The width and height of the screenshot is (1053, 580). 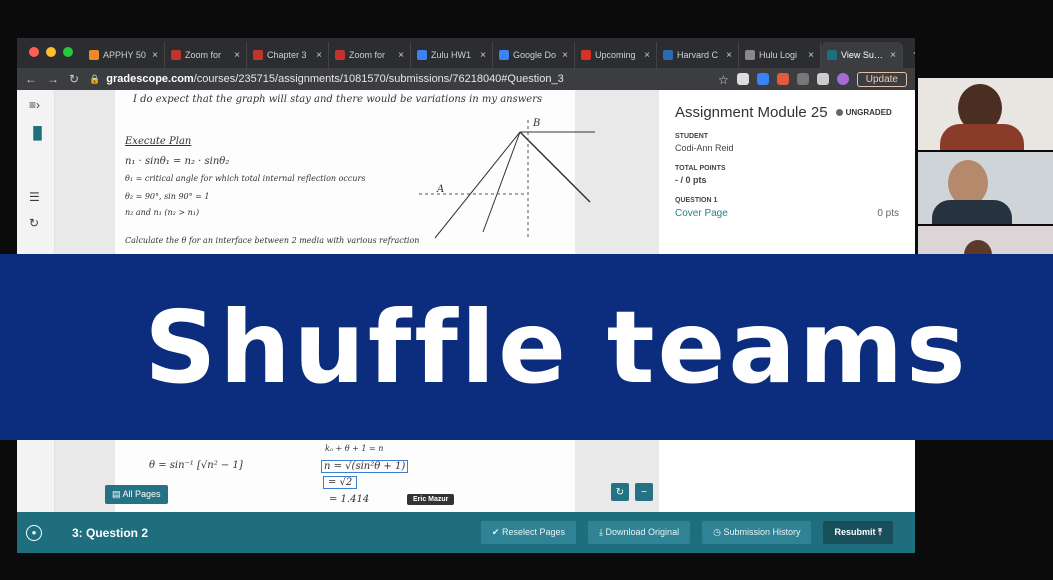 I want to click on zoom-window-icon, so click(x=68, y=52).